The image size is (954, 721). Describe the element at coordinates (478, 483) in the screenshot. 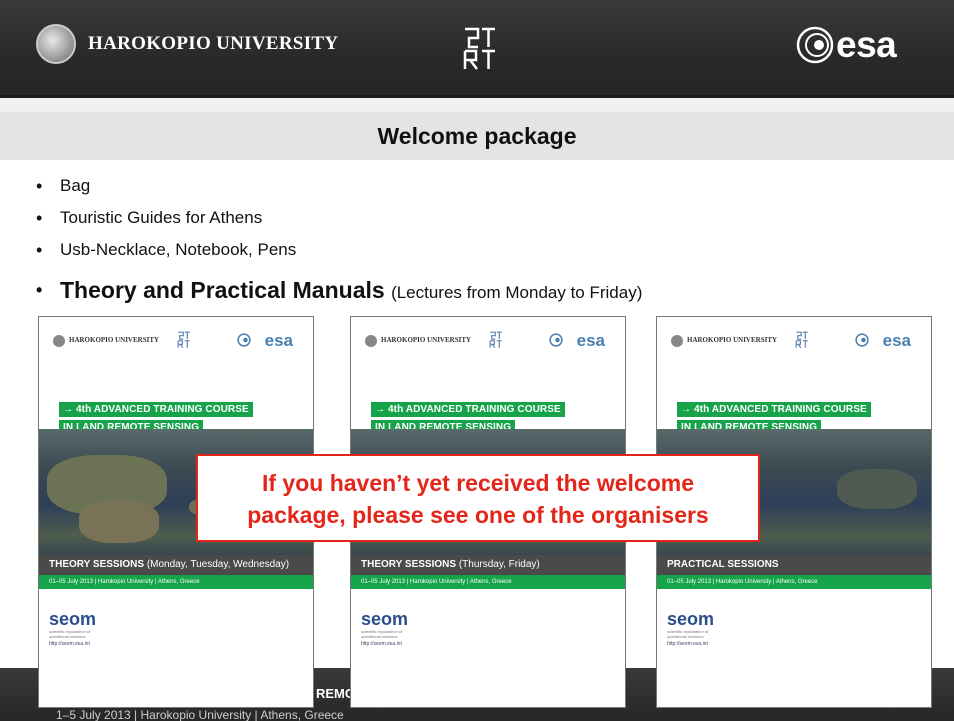

I see `callout-line-1: If you haven’t yet received the welcome` at that location.